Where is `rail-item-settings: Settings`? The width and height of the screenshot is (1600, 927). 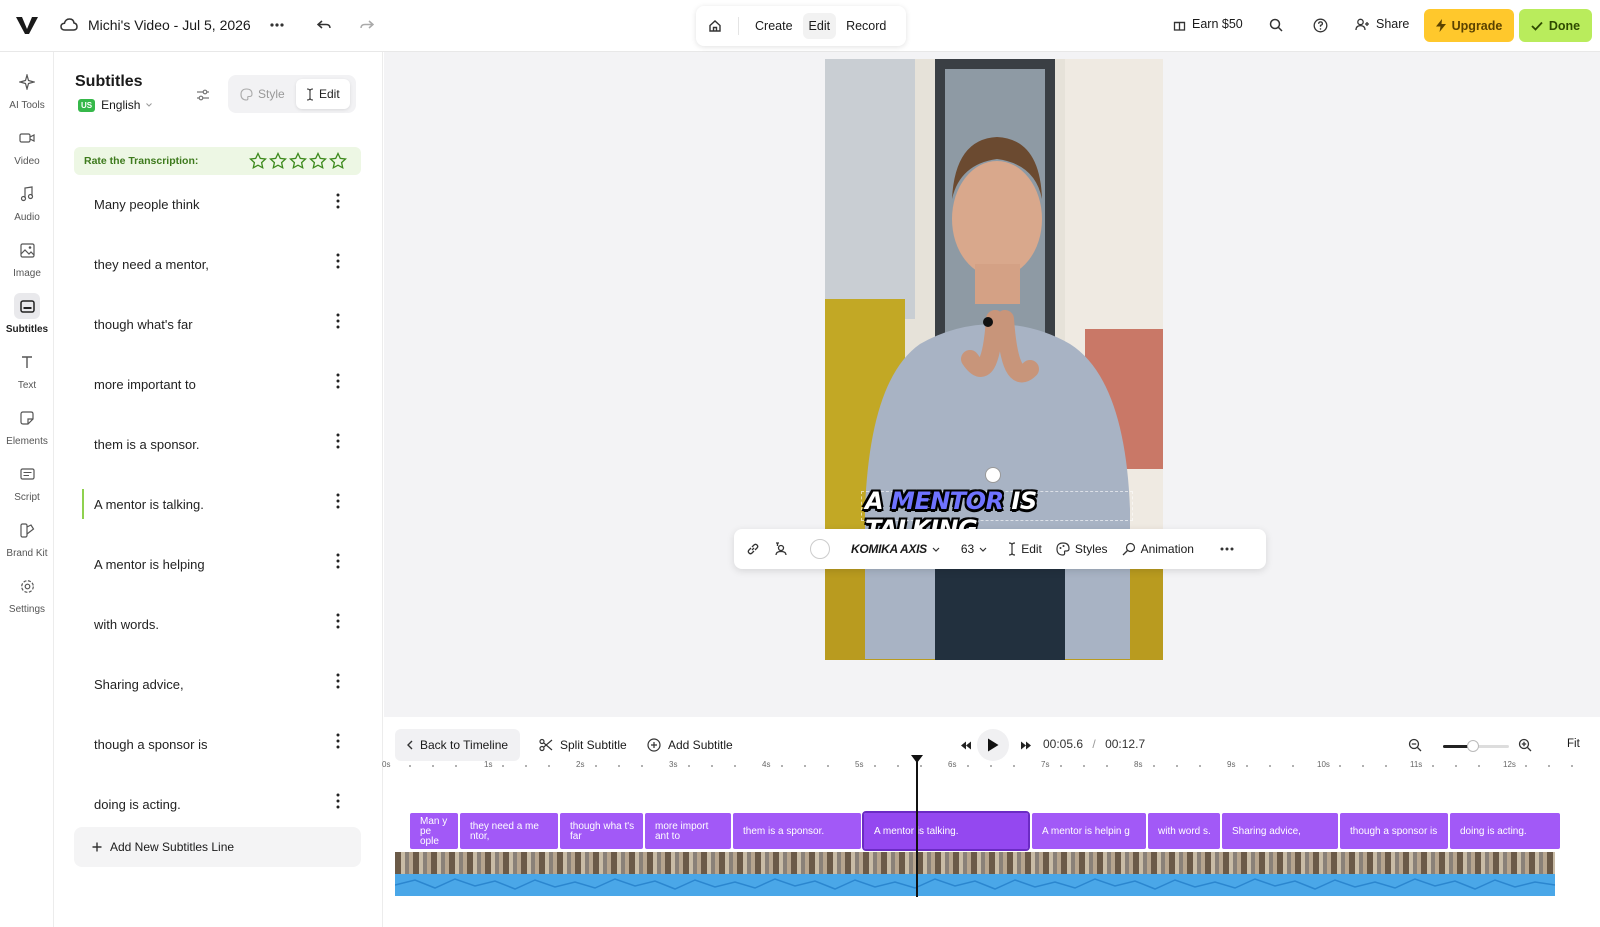 rail-item-settings: Settings is located at coordinates (27, 600).